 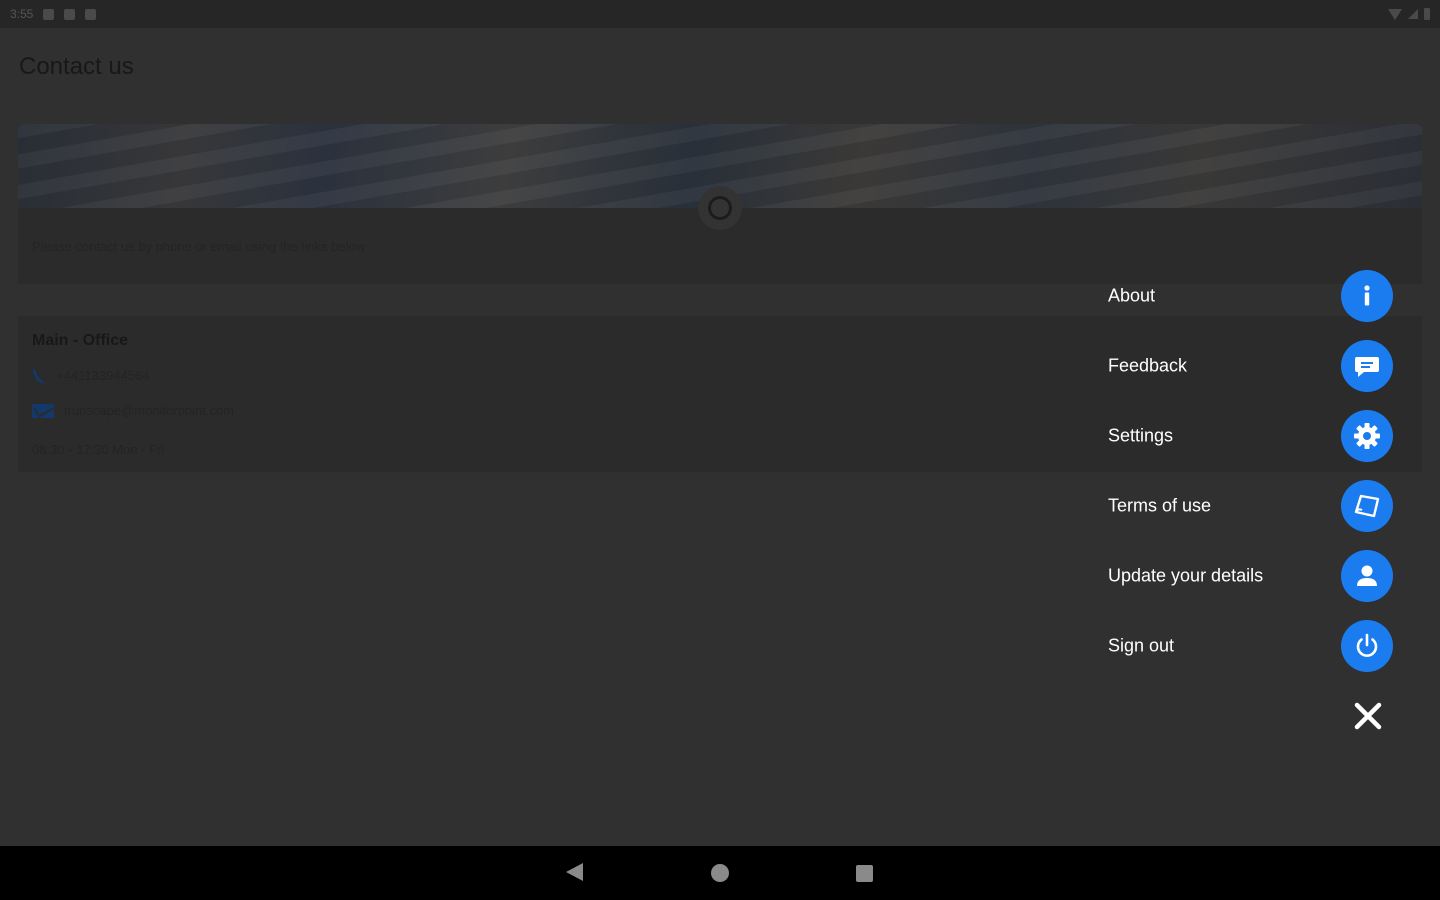 I want to click on chat-icon, so click(x=1367, y=367).